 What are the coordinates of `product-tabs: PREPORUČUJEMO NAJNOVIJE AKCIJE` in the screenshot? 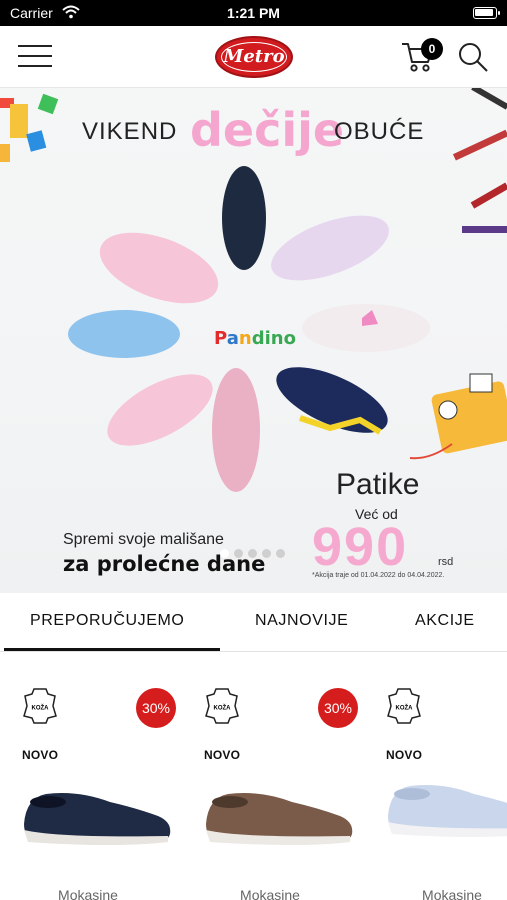 It's located at (253, 625).